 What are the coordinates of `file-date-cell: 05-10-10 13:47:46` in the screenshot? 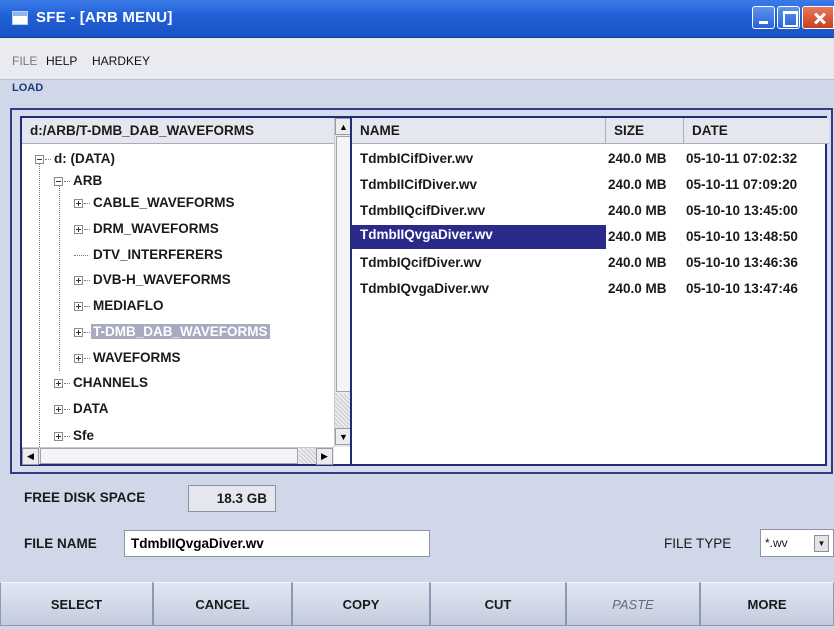 It's located at (742, 288).